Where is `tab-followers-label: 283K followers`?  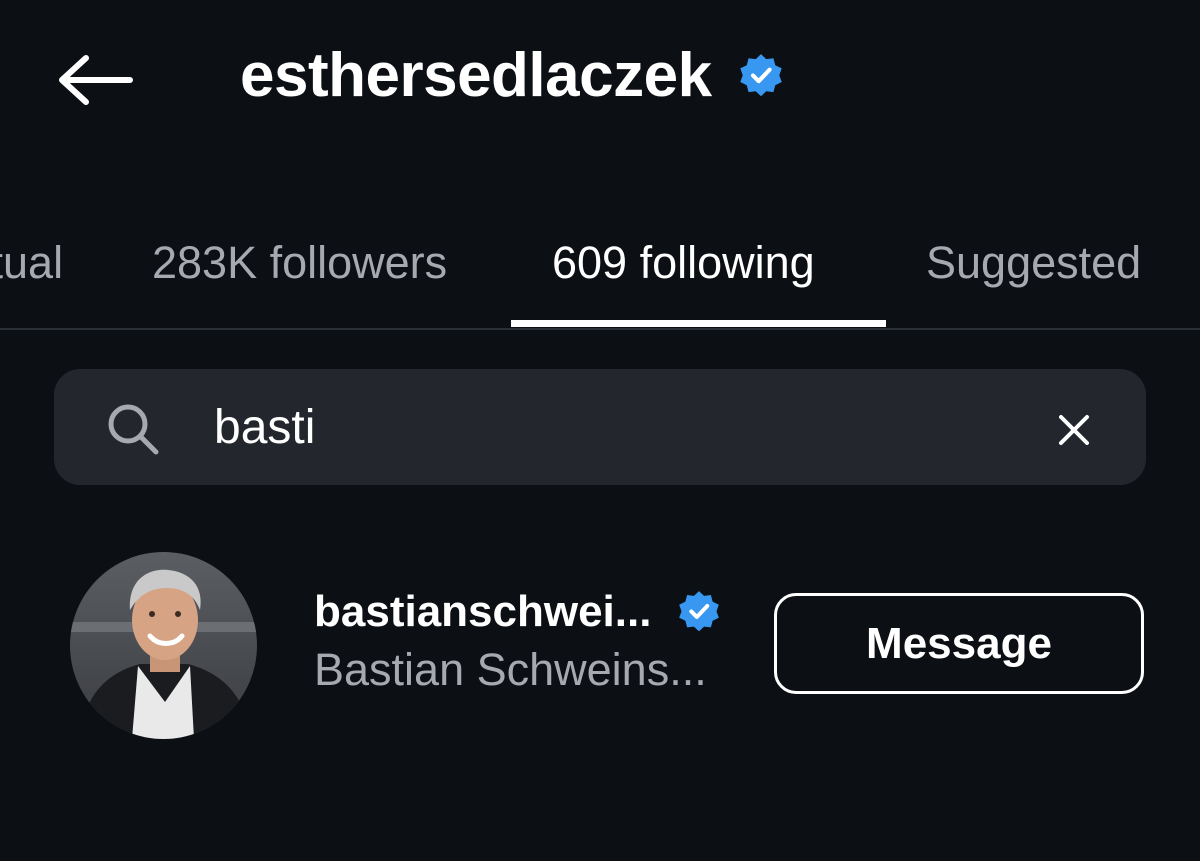 tab-followers-label: 283K followers is located at coordinates (300, 262).